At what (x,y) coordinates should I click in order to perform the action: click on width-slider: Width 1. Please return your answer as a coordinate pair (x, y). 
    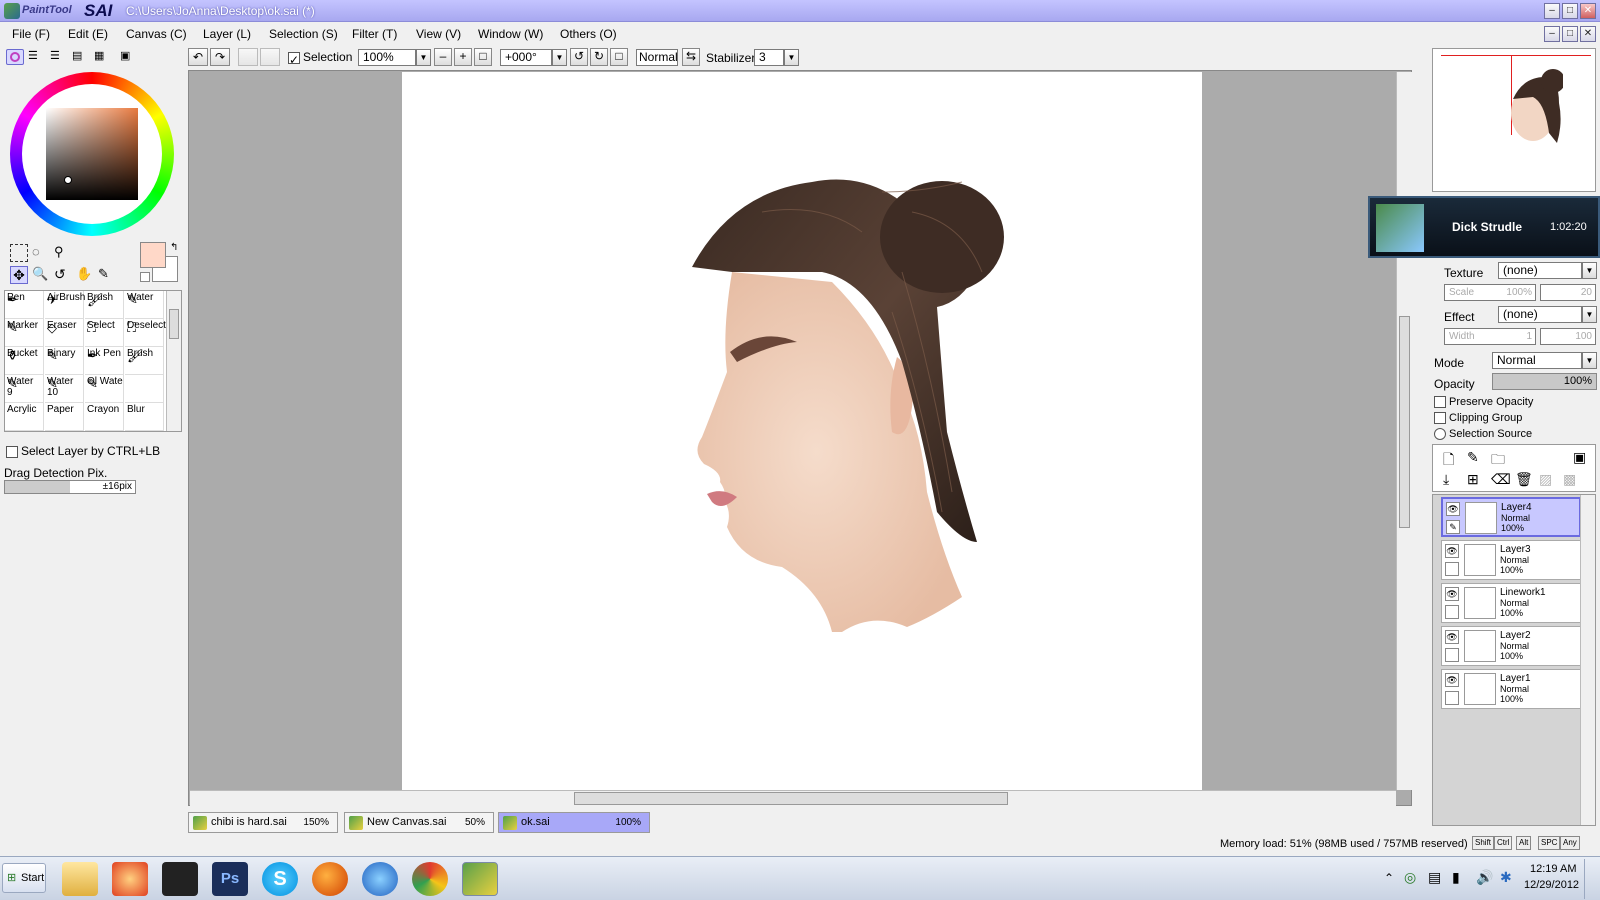
    Looking at the image, I should click on (1490, 336).